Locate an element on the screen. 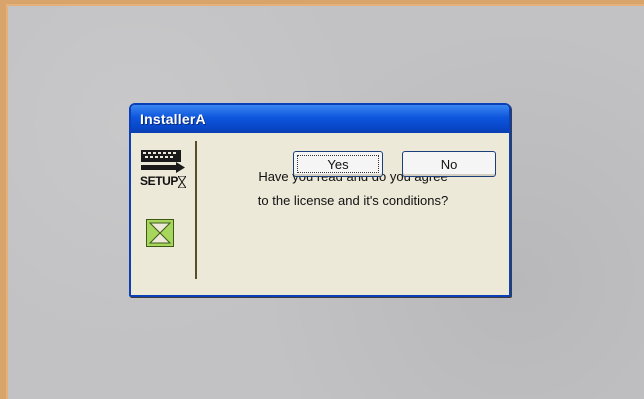 The width and height of the screenshot is (644, 399). dialog-title: InstallerA is located at coordinates (173, 119).